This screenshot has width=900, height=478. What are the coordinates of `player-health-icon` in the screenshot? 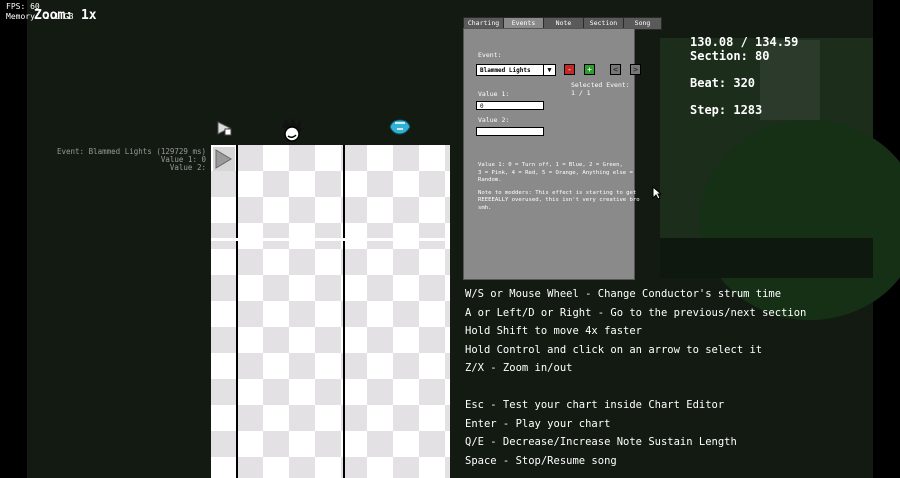 It's located at (400, 127).